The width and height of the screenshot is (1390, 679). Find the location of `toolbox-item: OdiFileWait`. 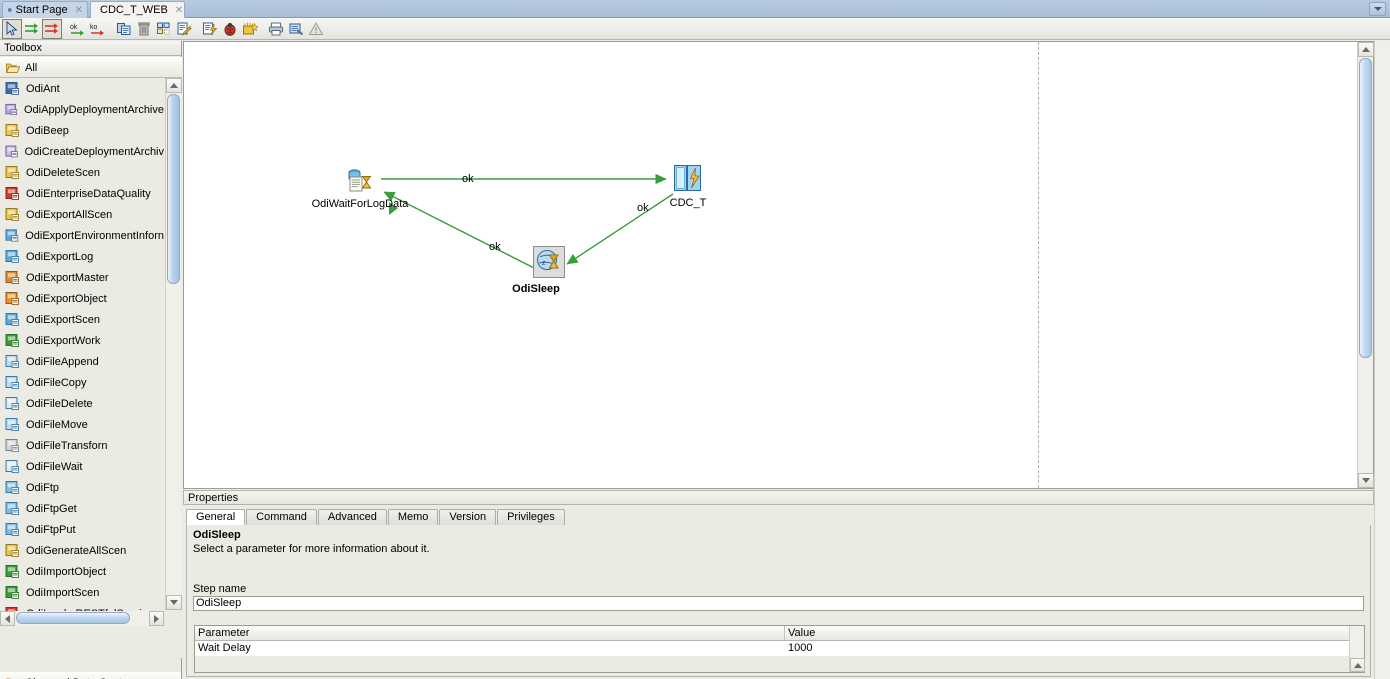

toolbox-item: OdiFileWait is located at coordinates (82, 466).